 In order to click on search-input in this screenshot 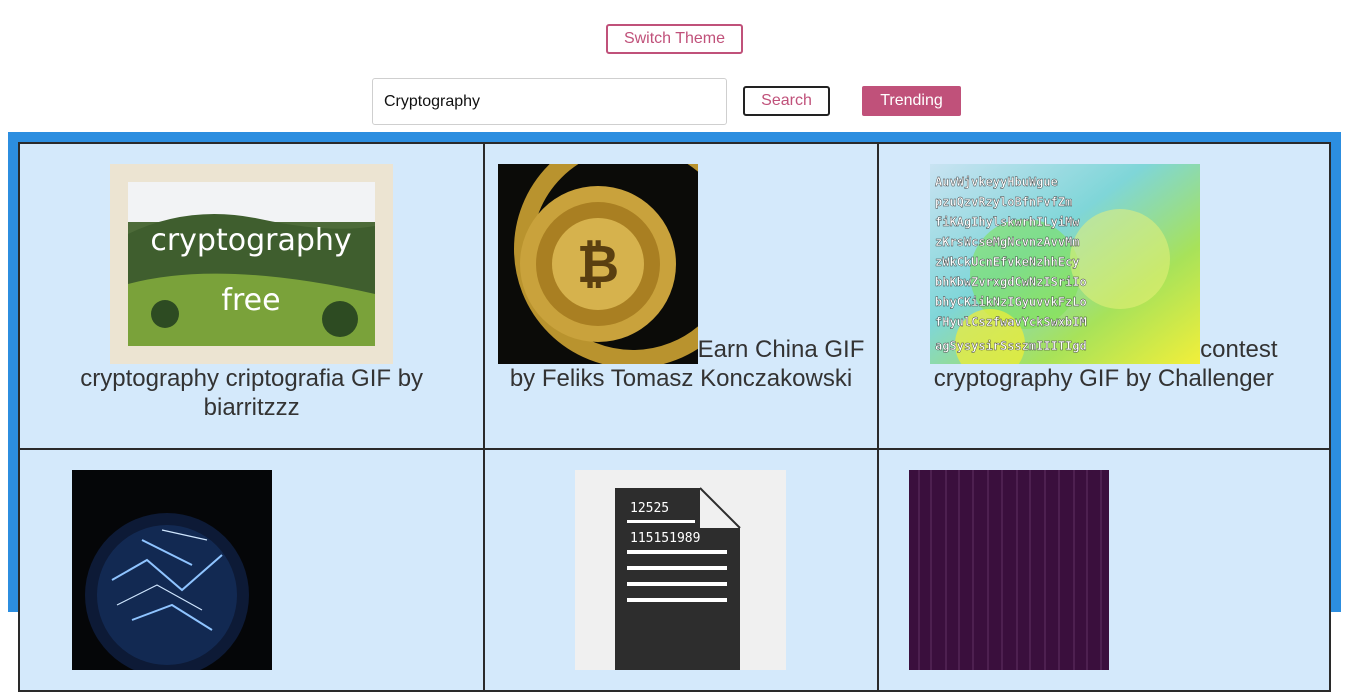, I will do `click(549, 101)`.